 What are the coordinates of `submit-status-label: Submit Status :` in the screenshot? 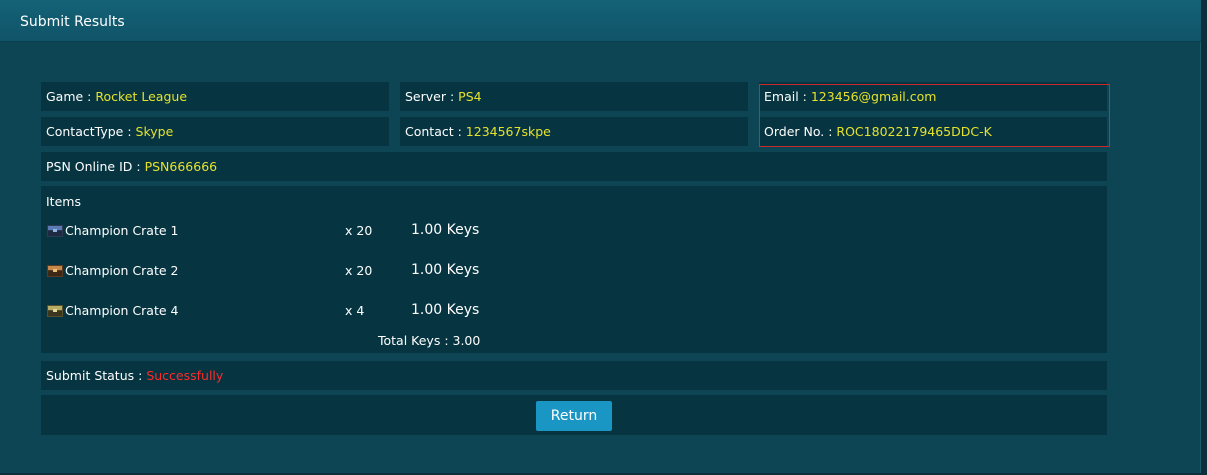 It's located at (96, 375).